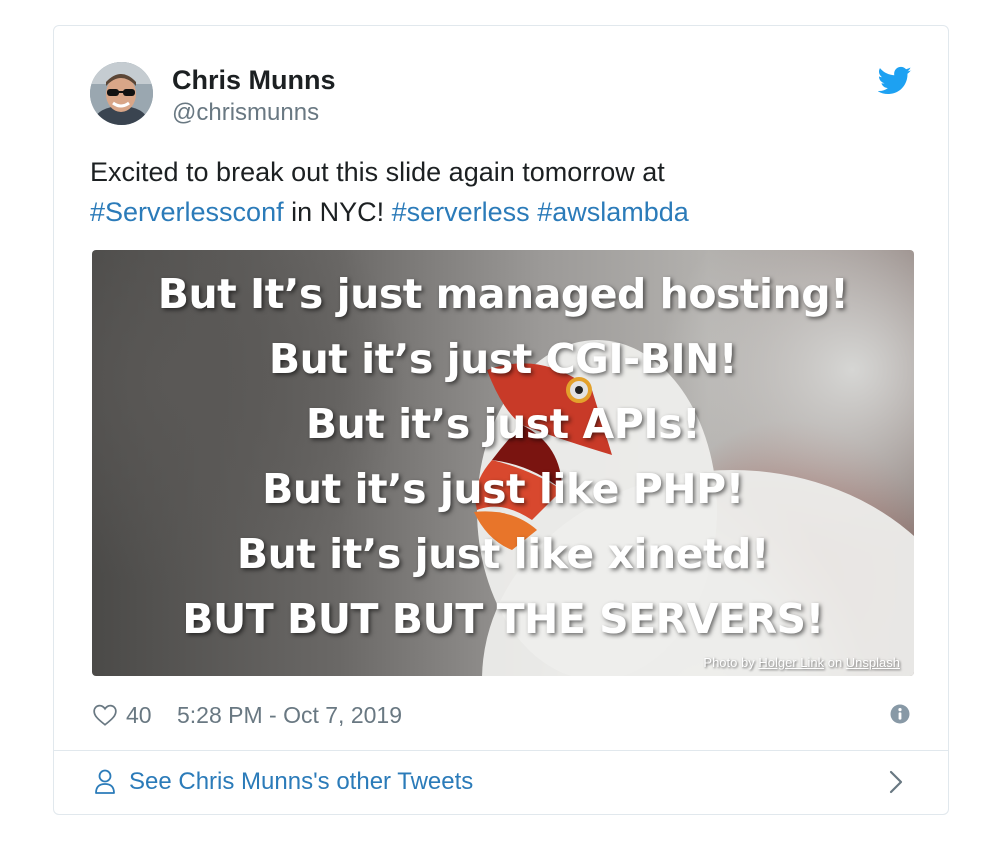 This screenshot has width=996, height=852. I want to click on unsplash-link: Unsplash, so click(872, 662).